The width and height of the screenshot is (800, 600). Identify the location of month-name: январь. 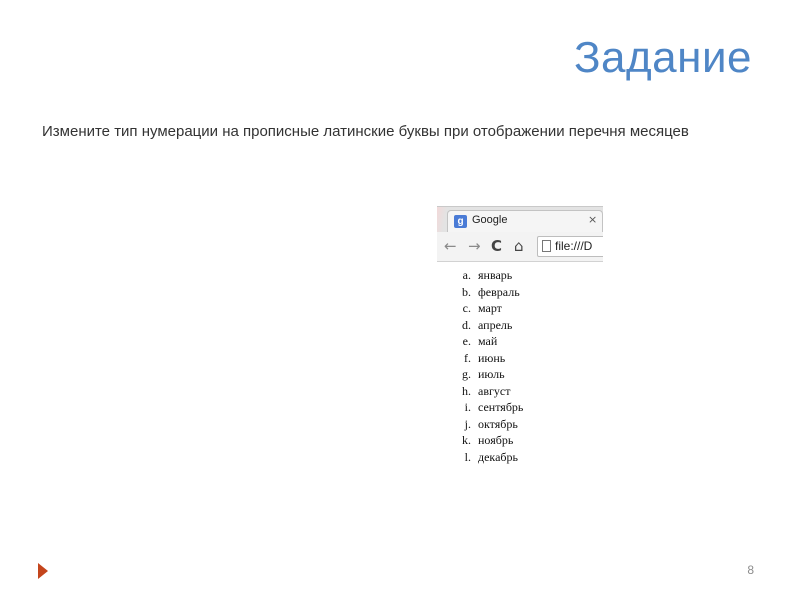
(495, 275).